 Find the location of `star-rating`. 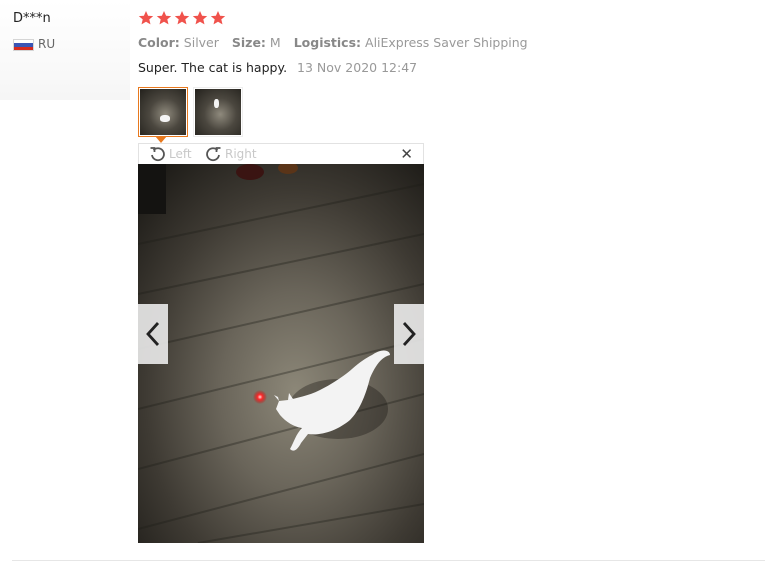

star-rating is located at coordinates (182, 18).